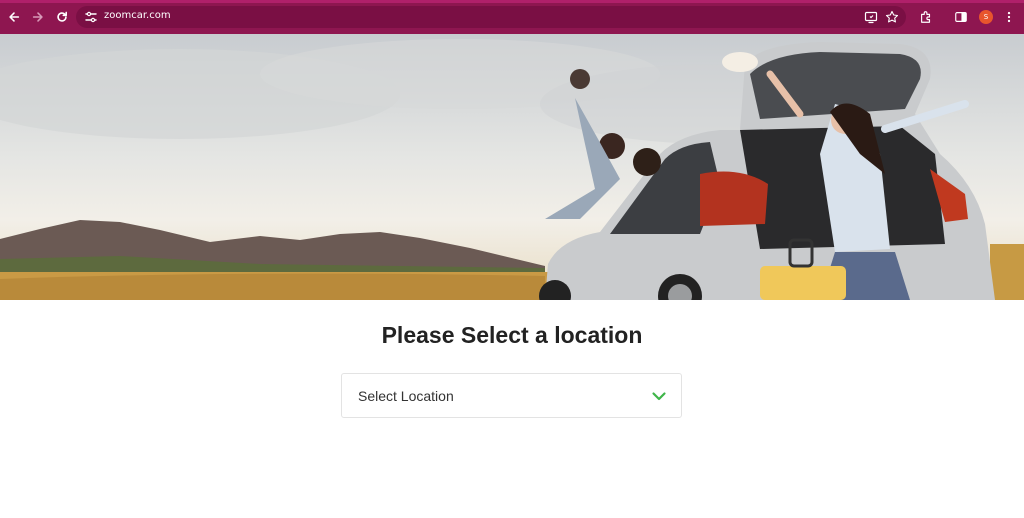 The image size is (1024, 518). Describe the element at coordinates (62, 17) in the screenshot. I see `reload-icon` at that location.